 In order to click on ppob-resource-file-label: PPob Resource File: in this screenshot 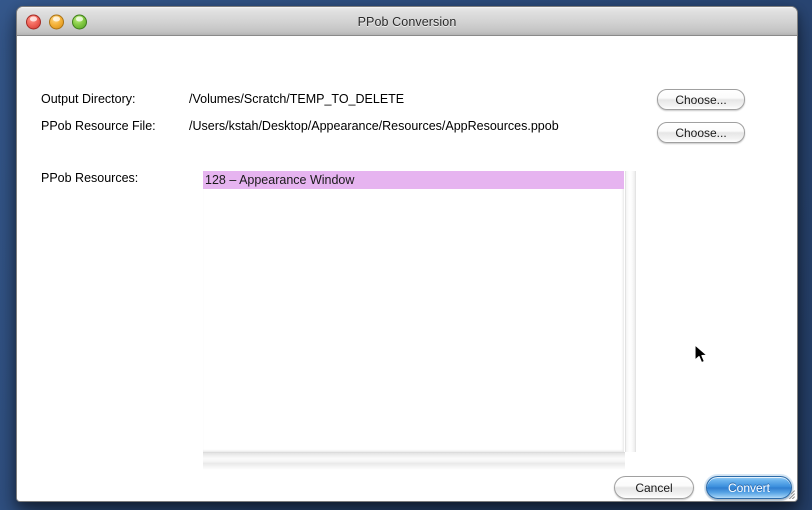, I will do `click(98, 126)`.